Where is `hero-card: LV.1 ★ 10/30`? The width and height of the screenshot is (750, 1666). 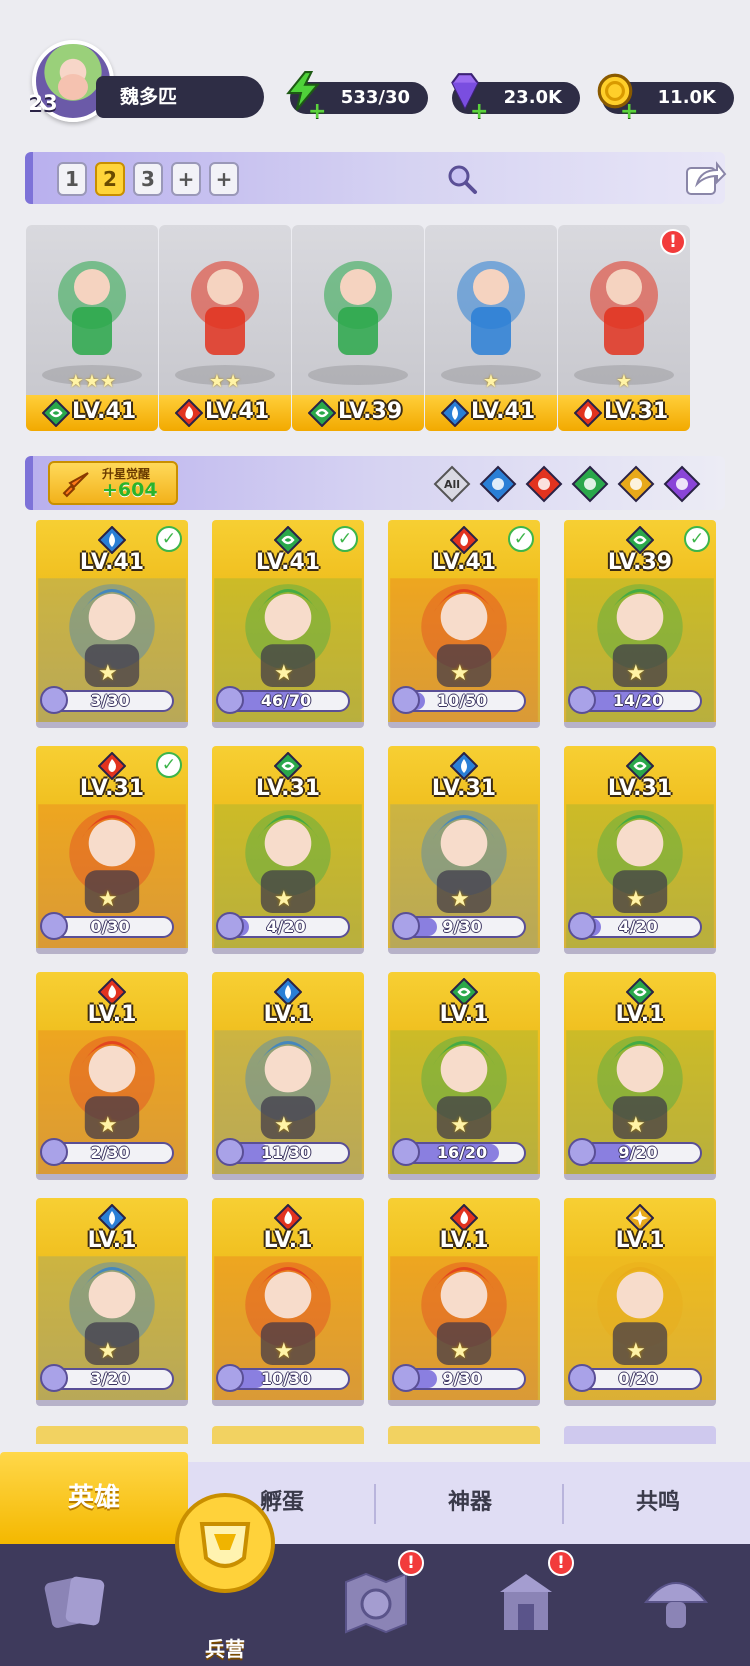
hero-card: LV.1 ★ 10/30 is located at coordinates (288, 1302).